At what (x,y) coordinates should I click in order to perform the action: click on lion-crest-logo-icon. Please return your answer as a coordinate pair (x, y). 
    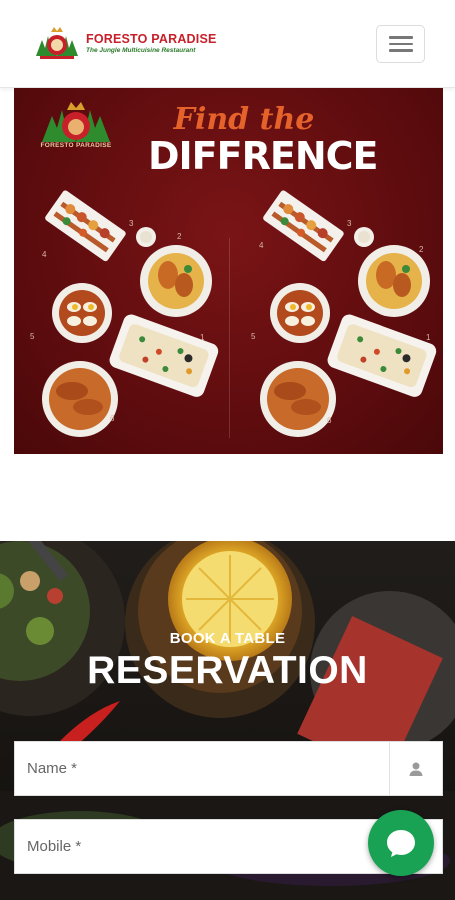
    Looking at the image, I should click on (57, 43).